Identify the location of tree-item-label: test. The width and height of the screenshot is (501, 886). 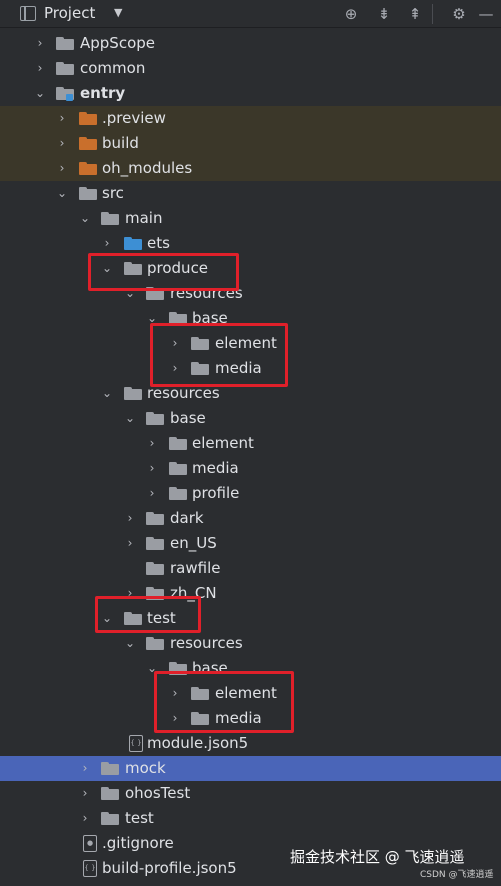
(139, 818).